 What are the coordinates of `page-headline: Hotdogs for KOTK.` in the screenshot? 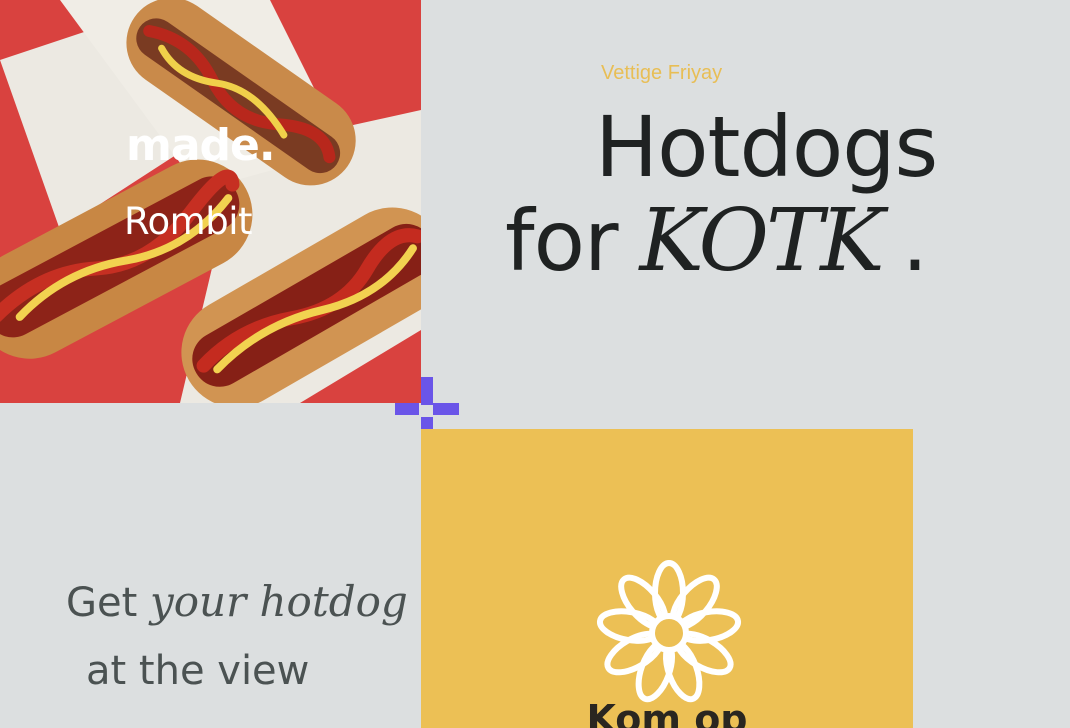 It's located at (721, 193).